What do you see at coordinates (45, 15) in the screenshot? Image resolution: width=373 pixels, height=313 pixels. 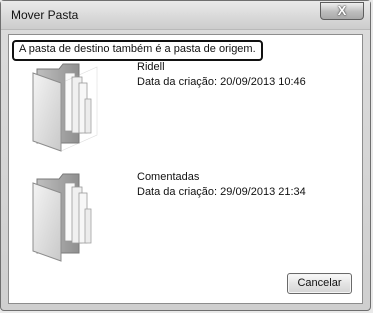 I see `dialog-title: Mover Pasta` at bounding box center [45, 15].